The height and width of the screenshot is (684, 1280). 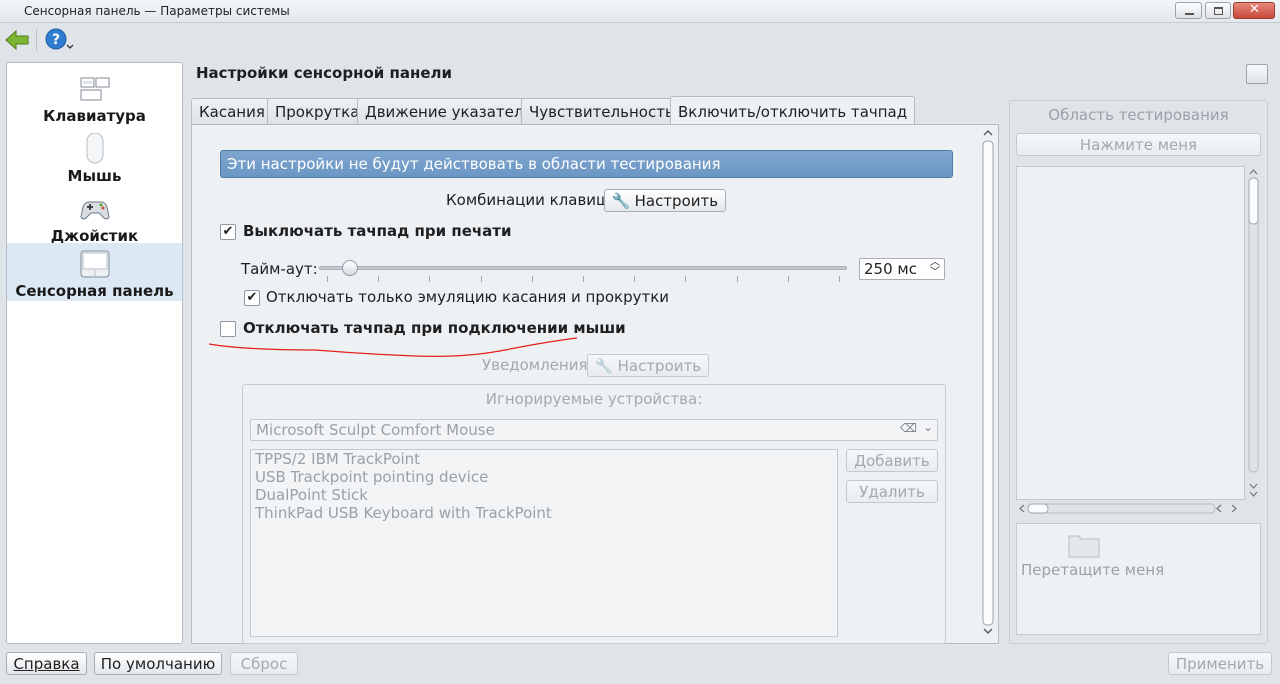 What do you see at coordinates (95, 210) in the screenshot?
I see `gamepad-icon` at bounding box center [95, 210].